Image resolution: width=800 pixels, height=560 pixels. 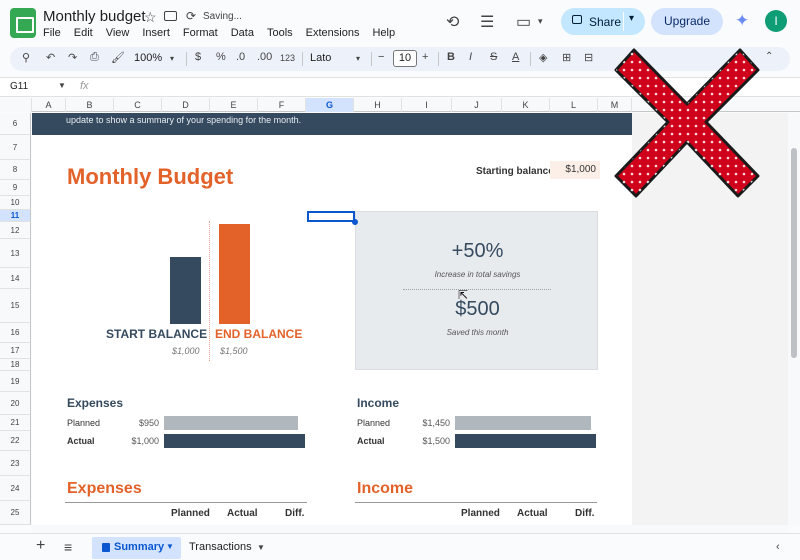 I want to click on move-folder-icon, so click(x=170, y=16).